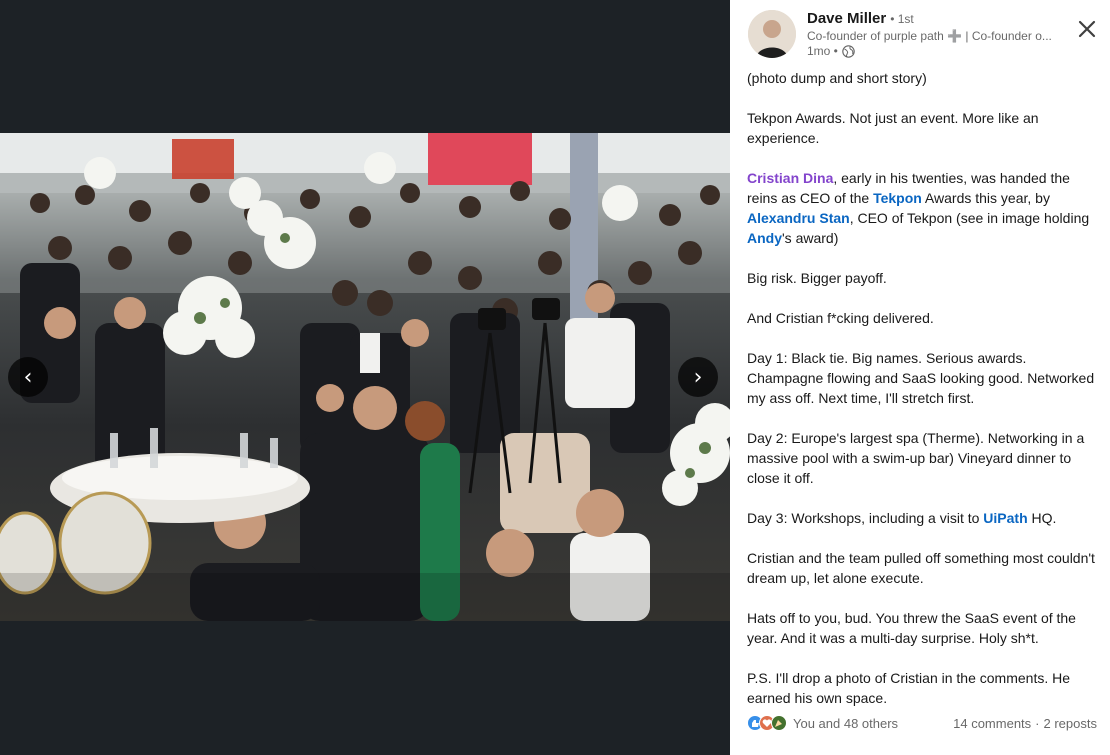 The image size is (1110, 755). I want to click on mention-andy: Andy, so click(764, 238).